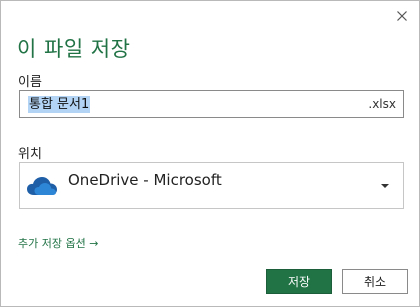 This screenshot has width=420, height=307. I want to click on location-dropdown: OneDrive - Microsoft, so click(211, 185).